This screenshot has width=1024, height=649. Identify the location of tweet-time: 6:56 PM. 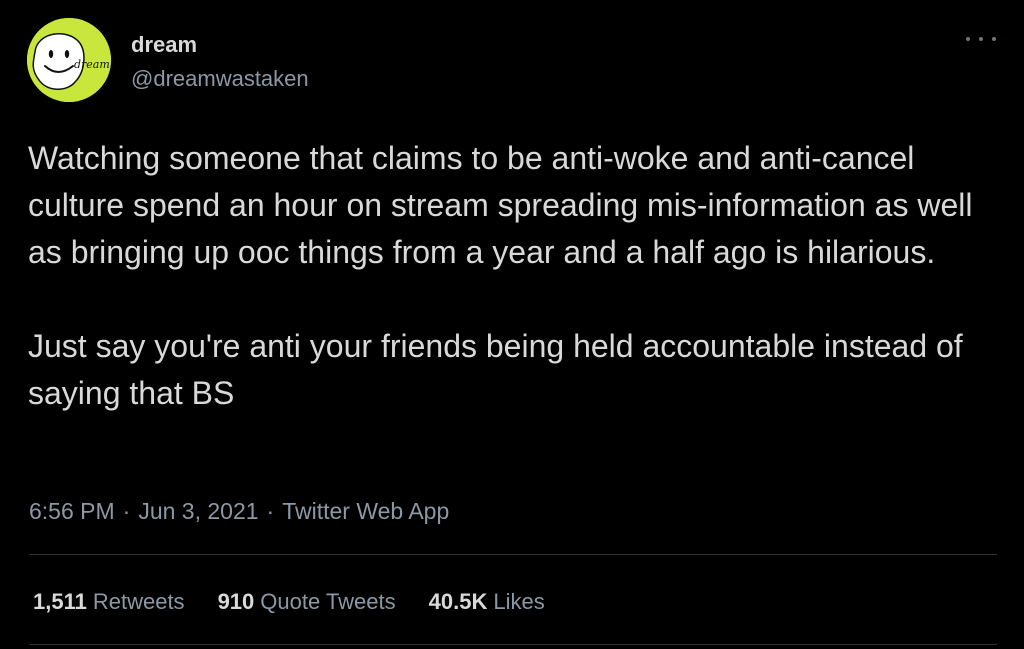
(72, 511).